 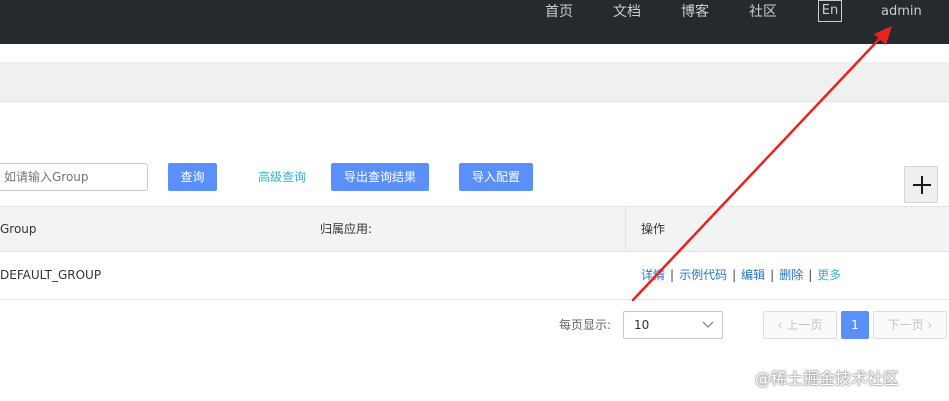 I want to click on page-size-label: 每页显示:, so click(x=585, y=325).